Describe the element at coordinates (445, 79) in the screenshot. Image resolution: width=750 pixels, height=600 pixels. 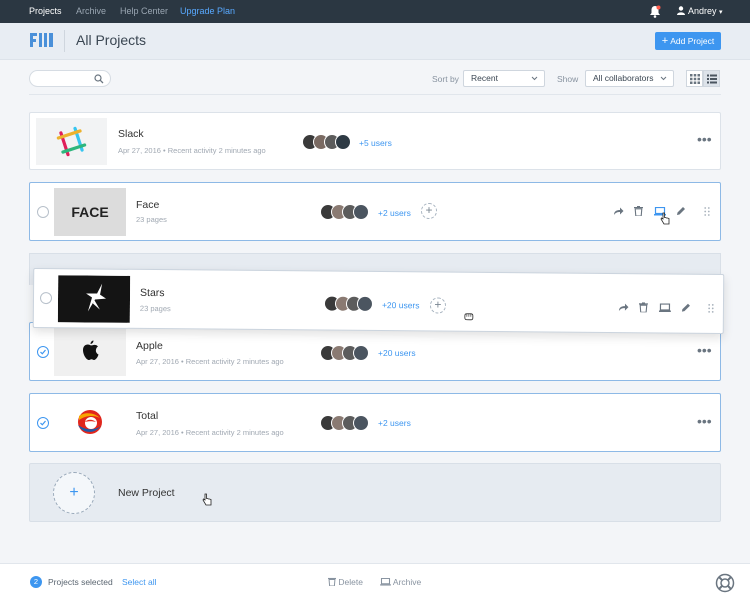
I see `sort-label: Sort by` at that location.